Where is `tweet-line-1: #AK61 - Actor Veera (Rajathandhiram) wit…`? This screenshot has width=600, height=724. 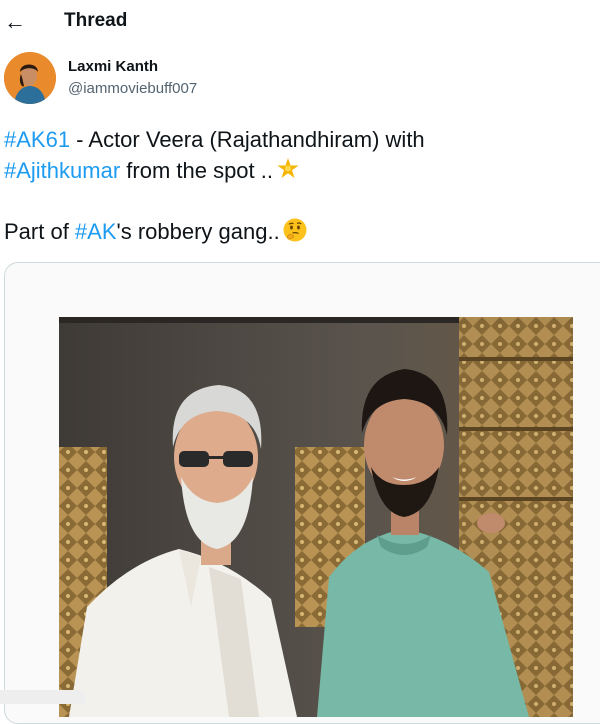 tweet-line-1: #AK61 - Actor Veera (Rajathandhiram) wit… is located at coordinates (299, 139).